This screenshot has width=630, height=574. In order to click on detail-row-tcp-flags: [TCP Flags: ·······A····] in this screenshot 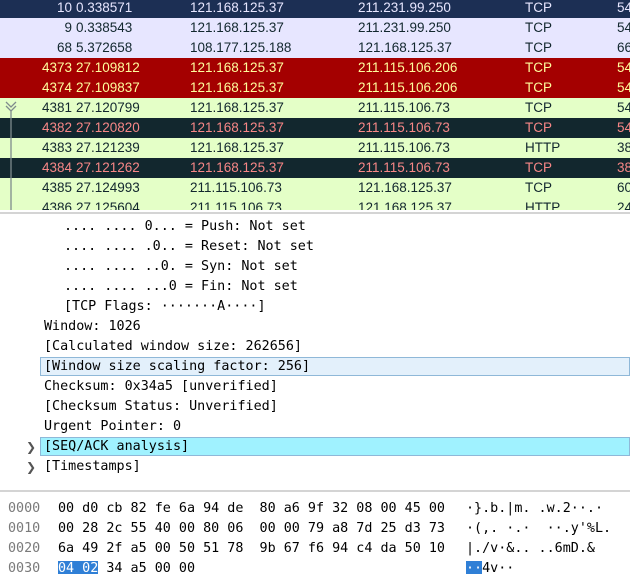, I will do `click(315, 307)`.